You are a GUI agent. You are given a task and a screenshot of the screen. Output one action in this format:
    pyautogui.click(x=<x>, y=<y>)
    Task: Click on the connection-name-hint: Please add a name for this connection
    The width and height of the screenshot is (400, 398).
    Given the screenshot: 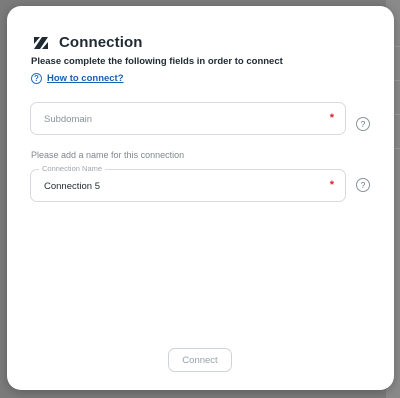 What is the action you would take?
    pyautogui.click(x=108, y=155)
    